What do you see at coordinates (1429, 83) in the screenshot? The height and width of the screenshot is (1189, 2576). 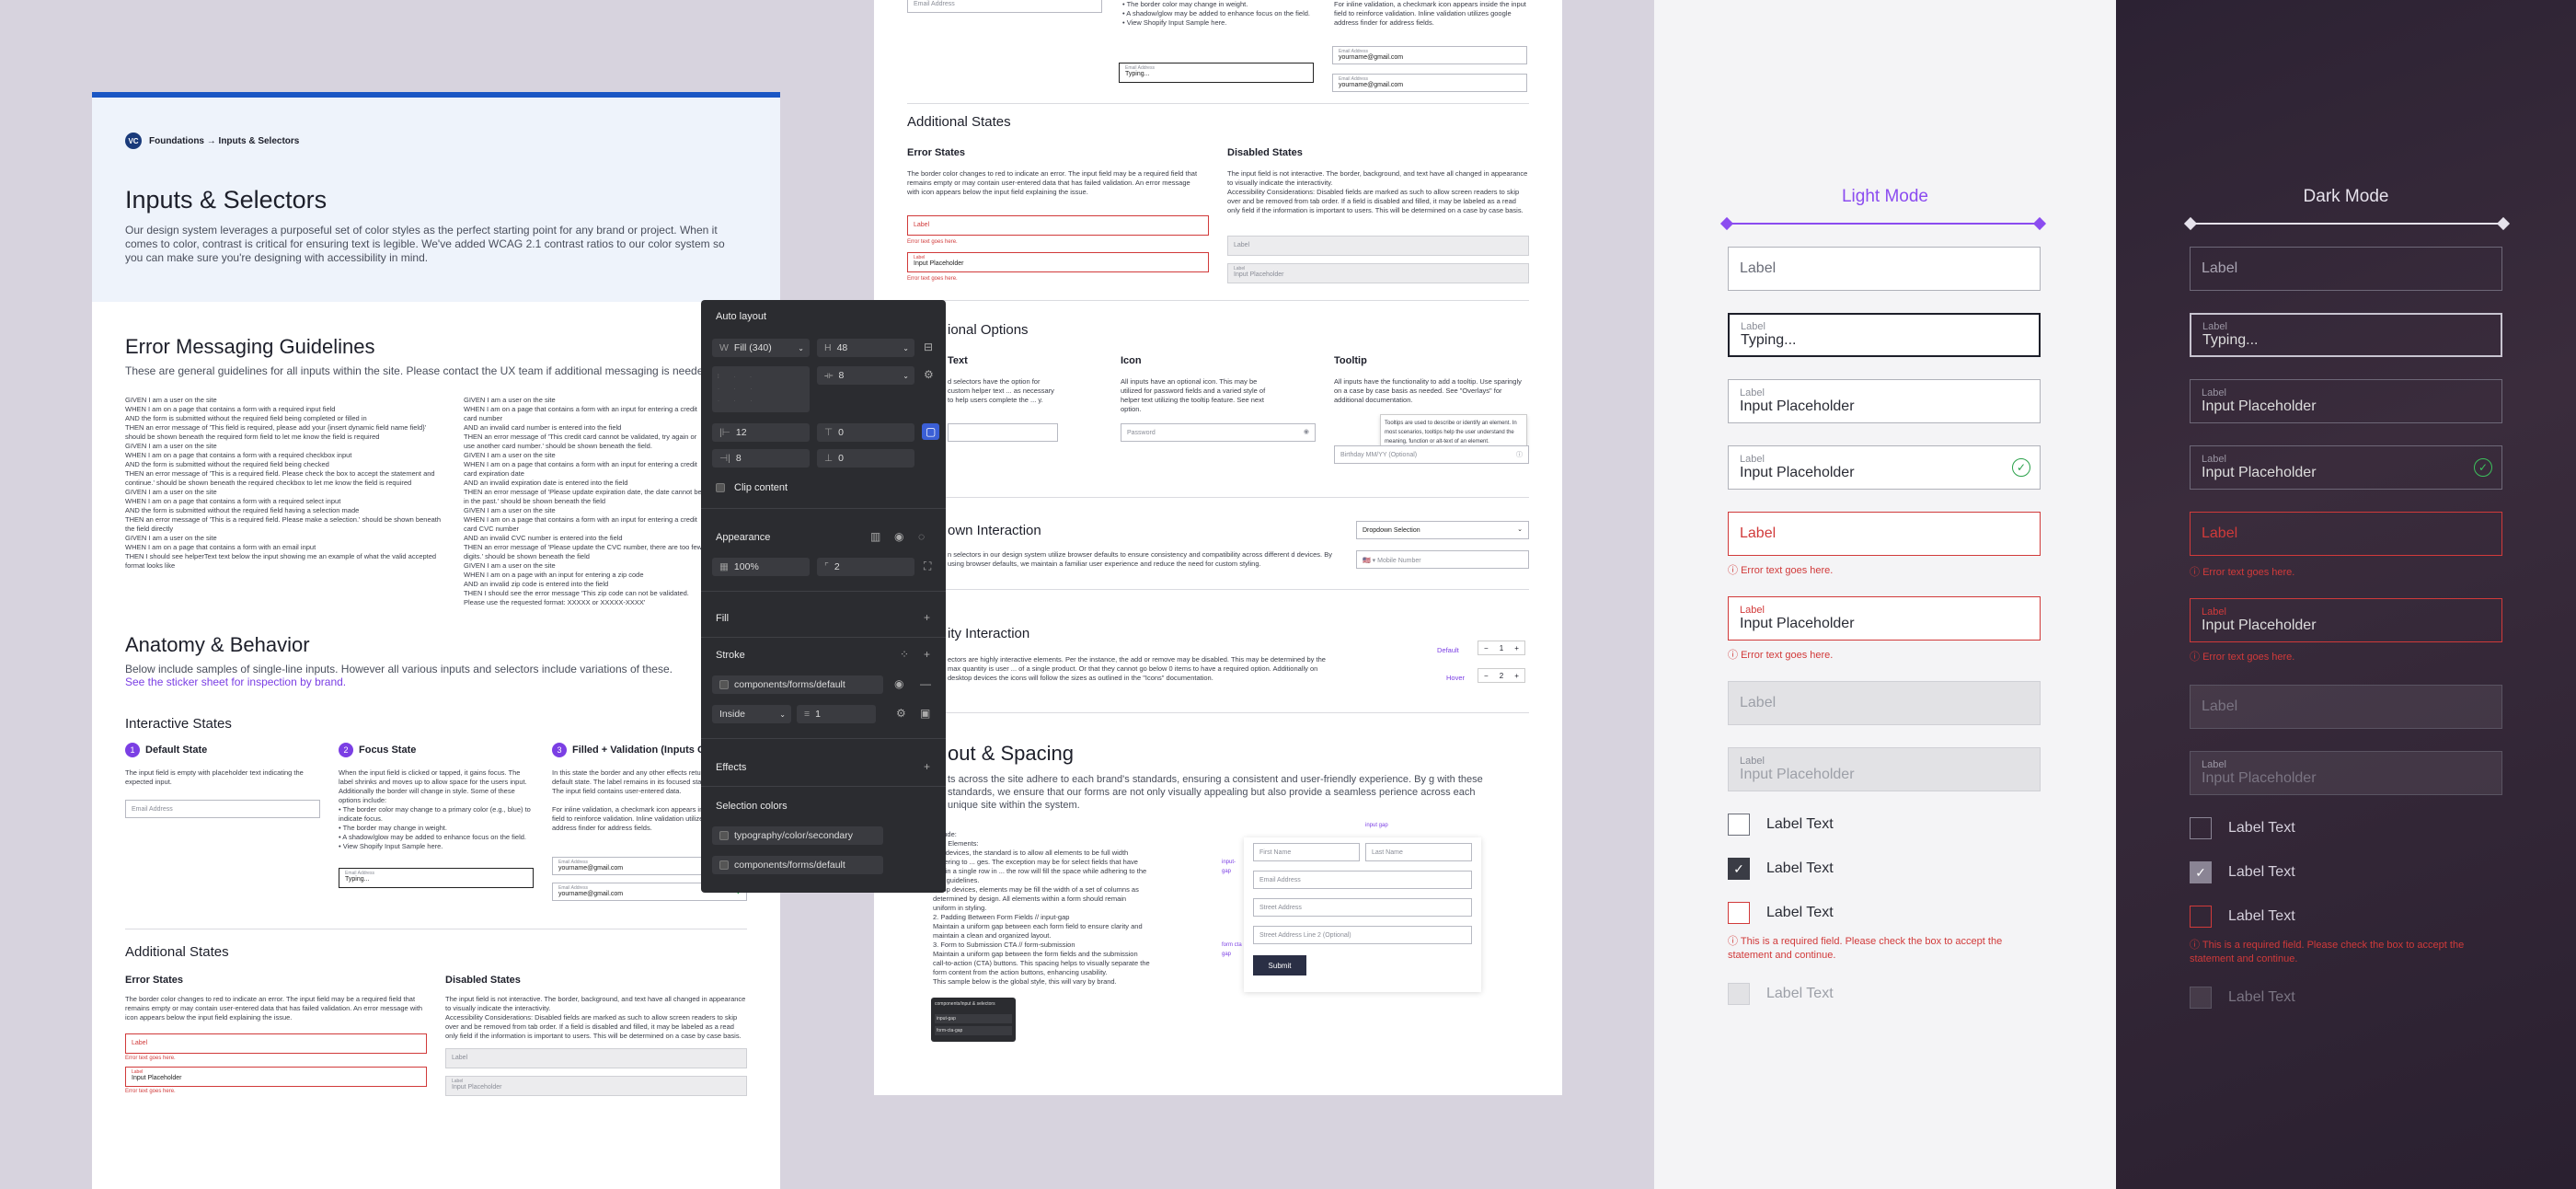 I see `validated-field: Email Address yourname@gmail.com` at bounding box center [1429, 83].